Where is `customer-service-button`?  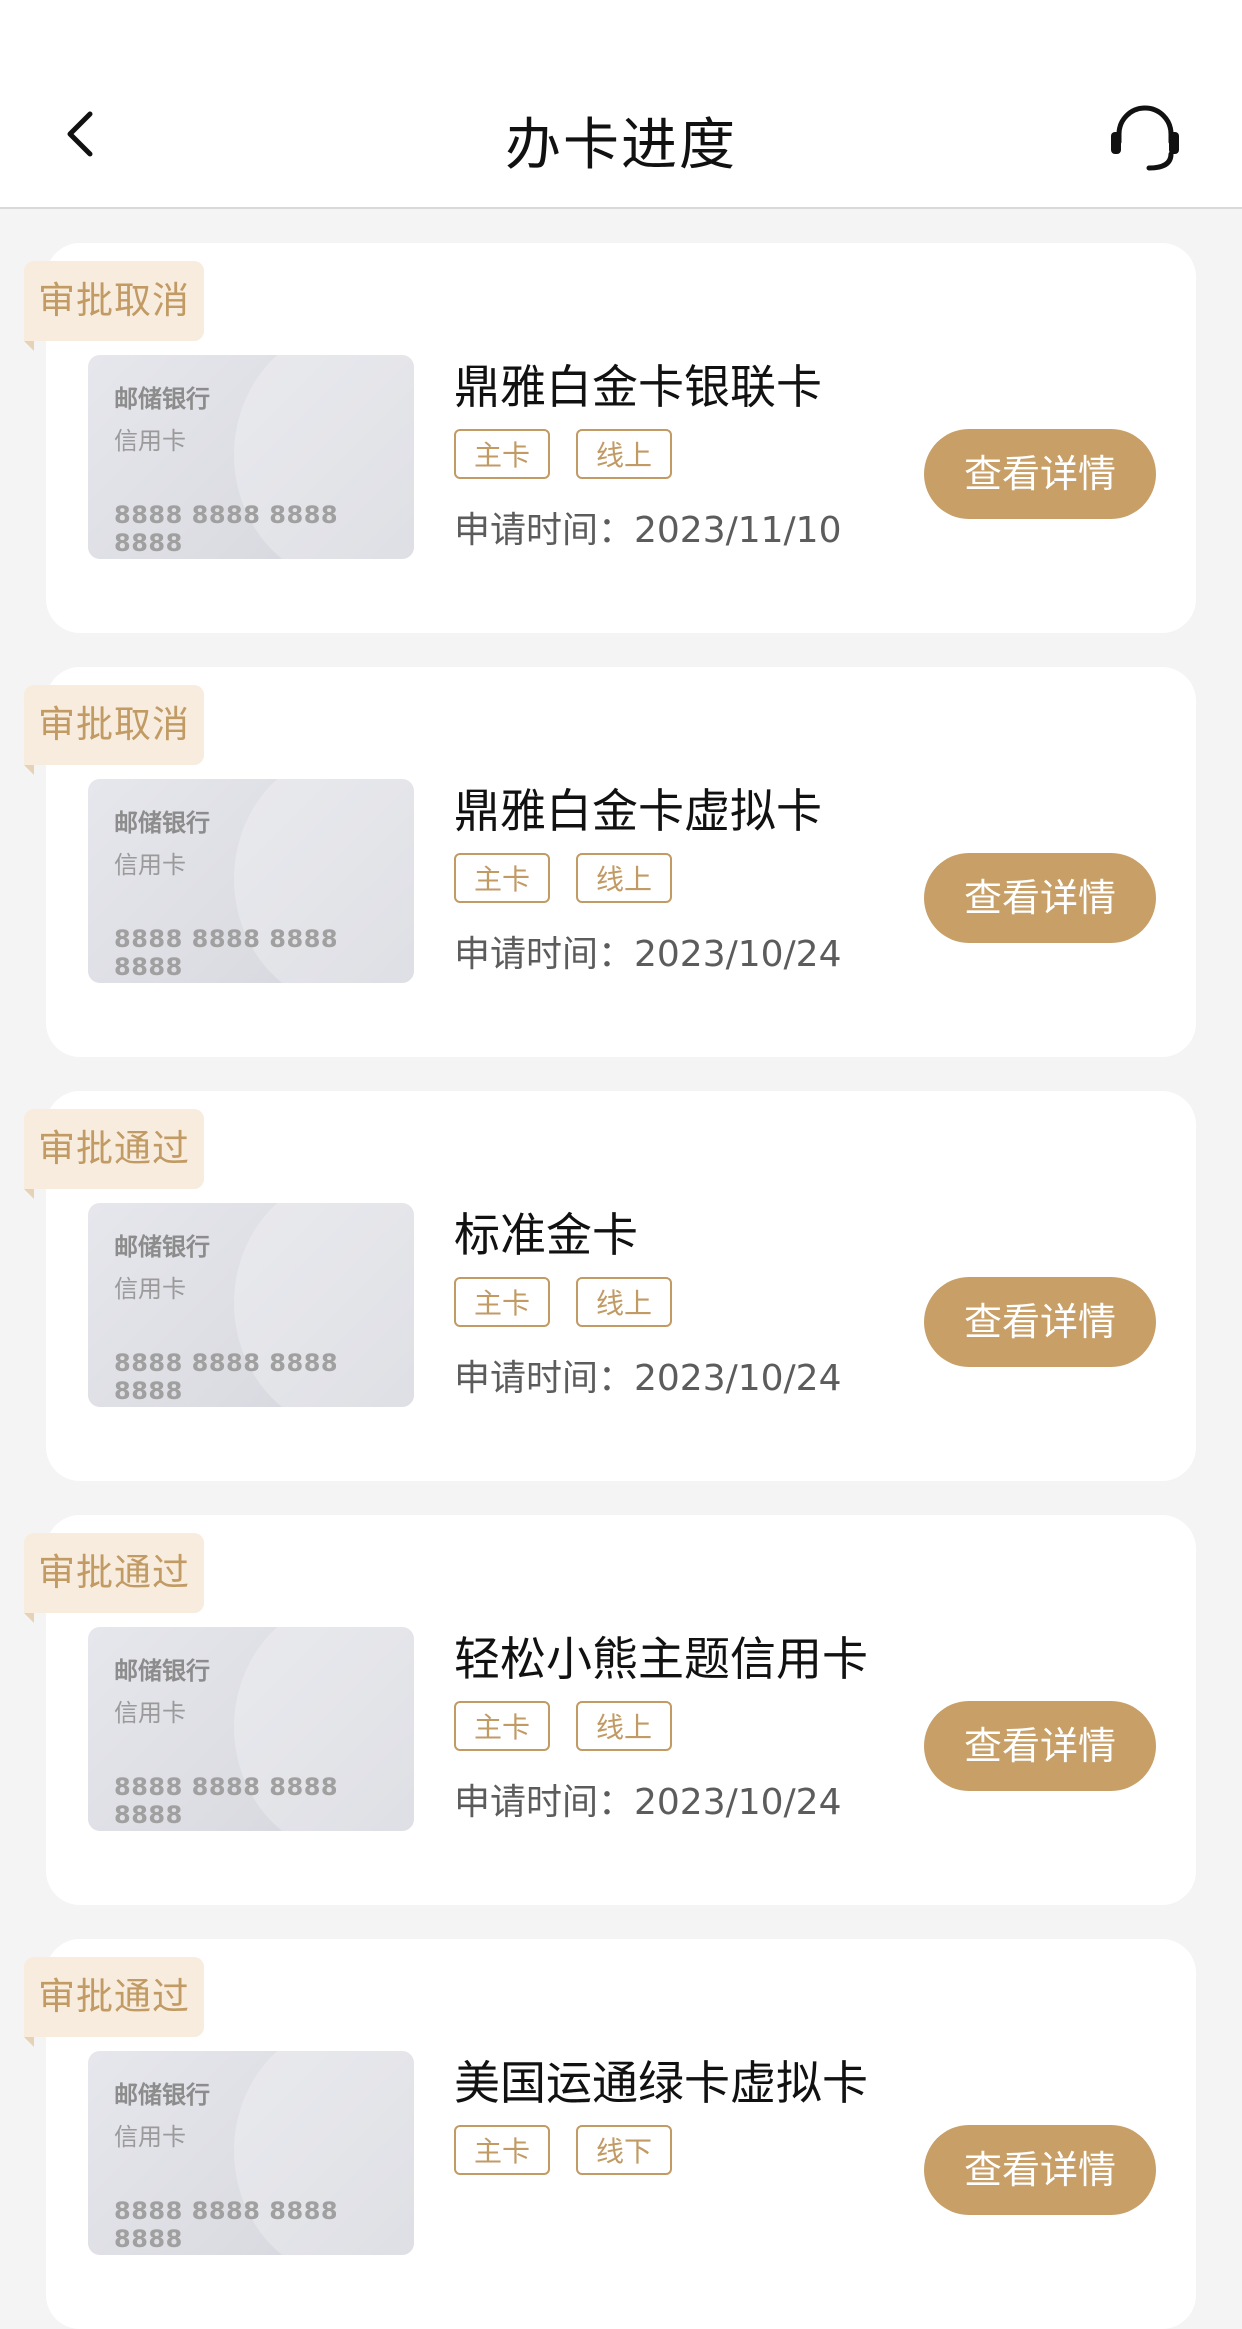 customer-service-button is located at coordinates (1145, 138).